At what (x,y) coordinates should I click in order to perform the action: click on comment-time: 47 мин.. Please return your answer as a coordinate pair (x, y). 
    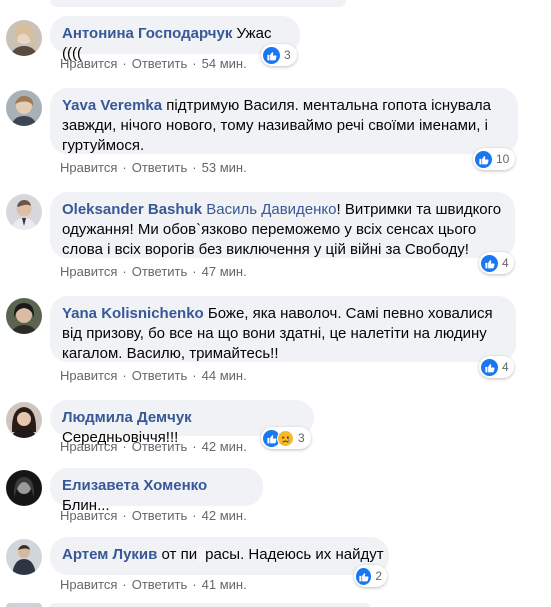
    Looking at the image, I should click on (224, 271).